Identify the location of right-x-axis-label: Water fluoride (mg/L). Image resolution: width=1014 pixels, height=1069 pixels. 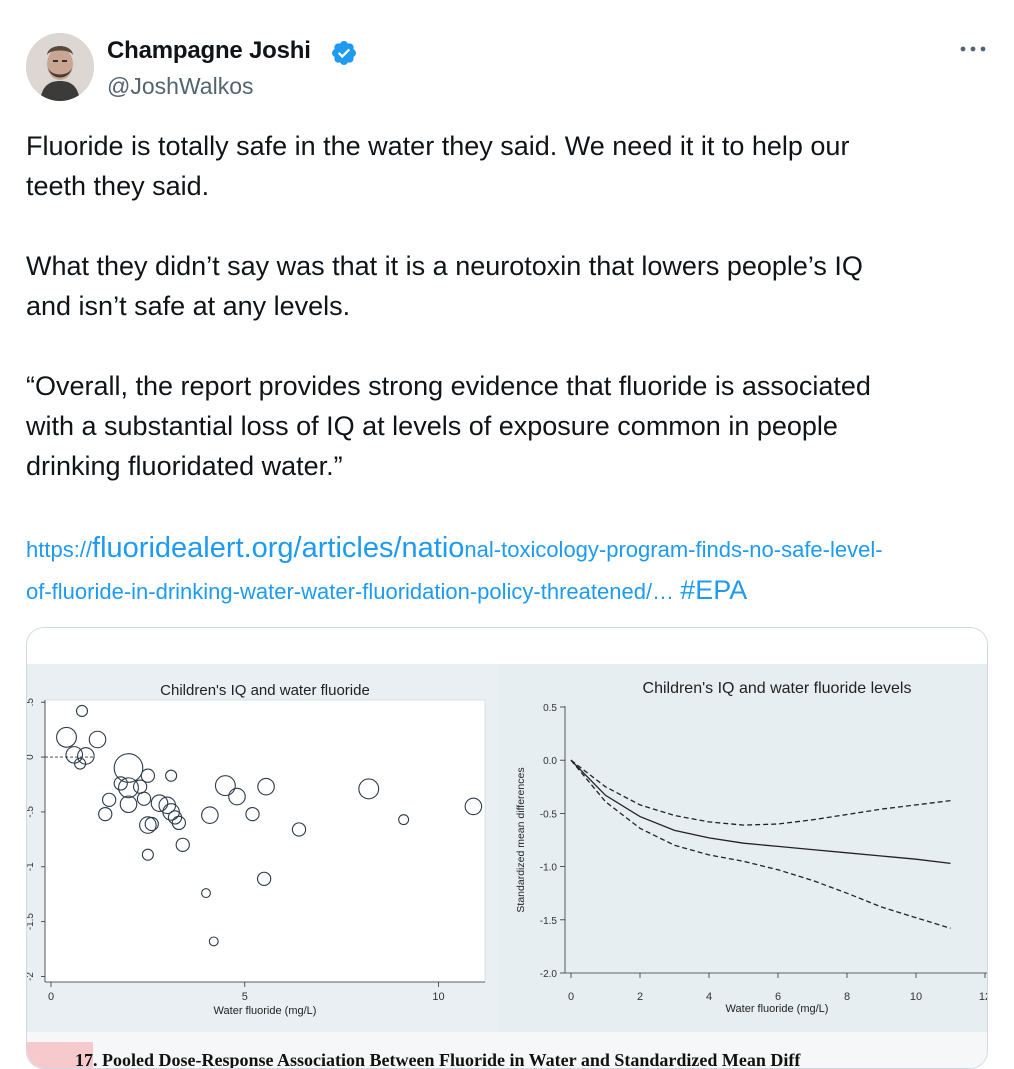
(777, 1009).